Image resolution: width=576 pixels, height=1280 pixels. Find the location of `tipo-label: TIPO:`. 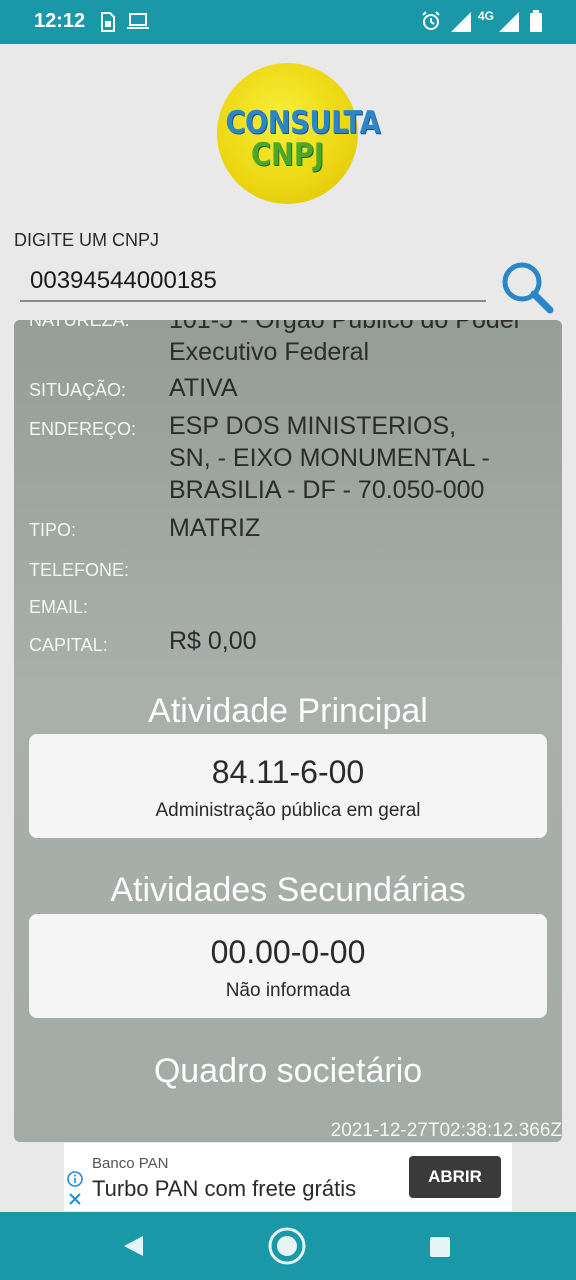

tipo-label: TIPO: is located at coordinates (53, 530).